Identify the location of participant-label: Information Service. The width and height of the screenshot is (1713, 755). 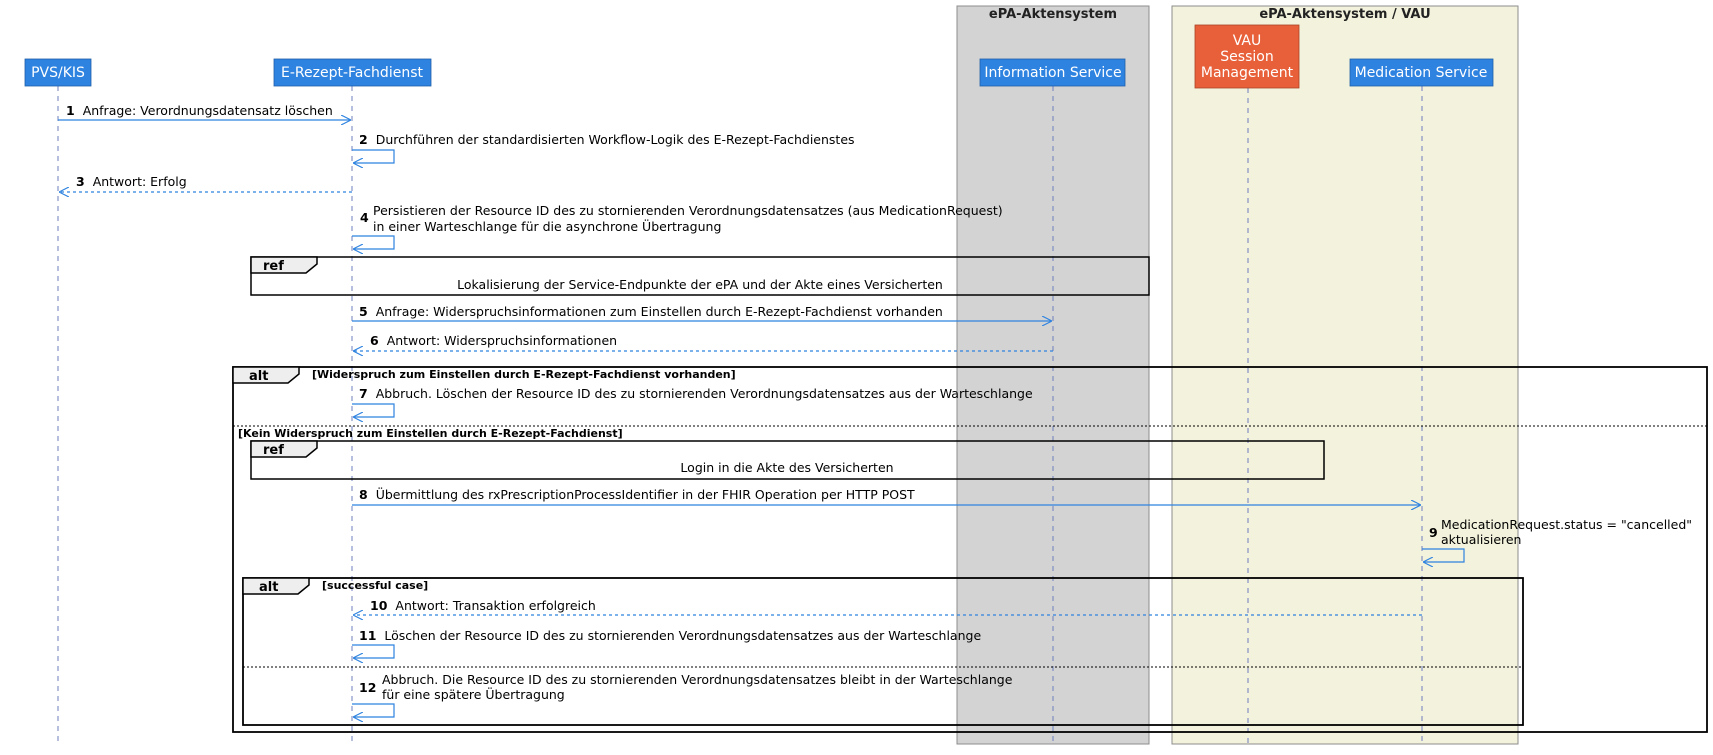
(1052, 73).